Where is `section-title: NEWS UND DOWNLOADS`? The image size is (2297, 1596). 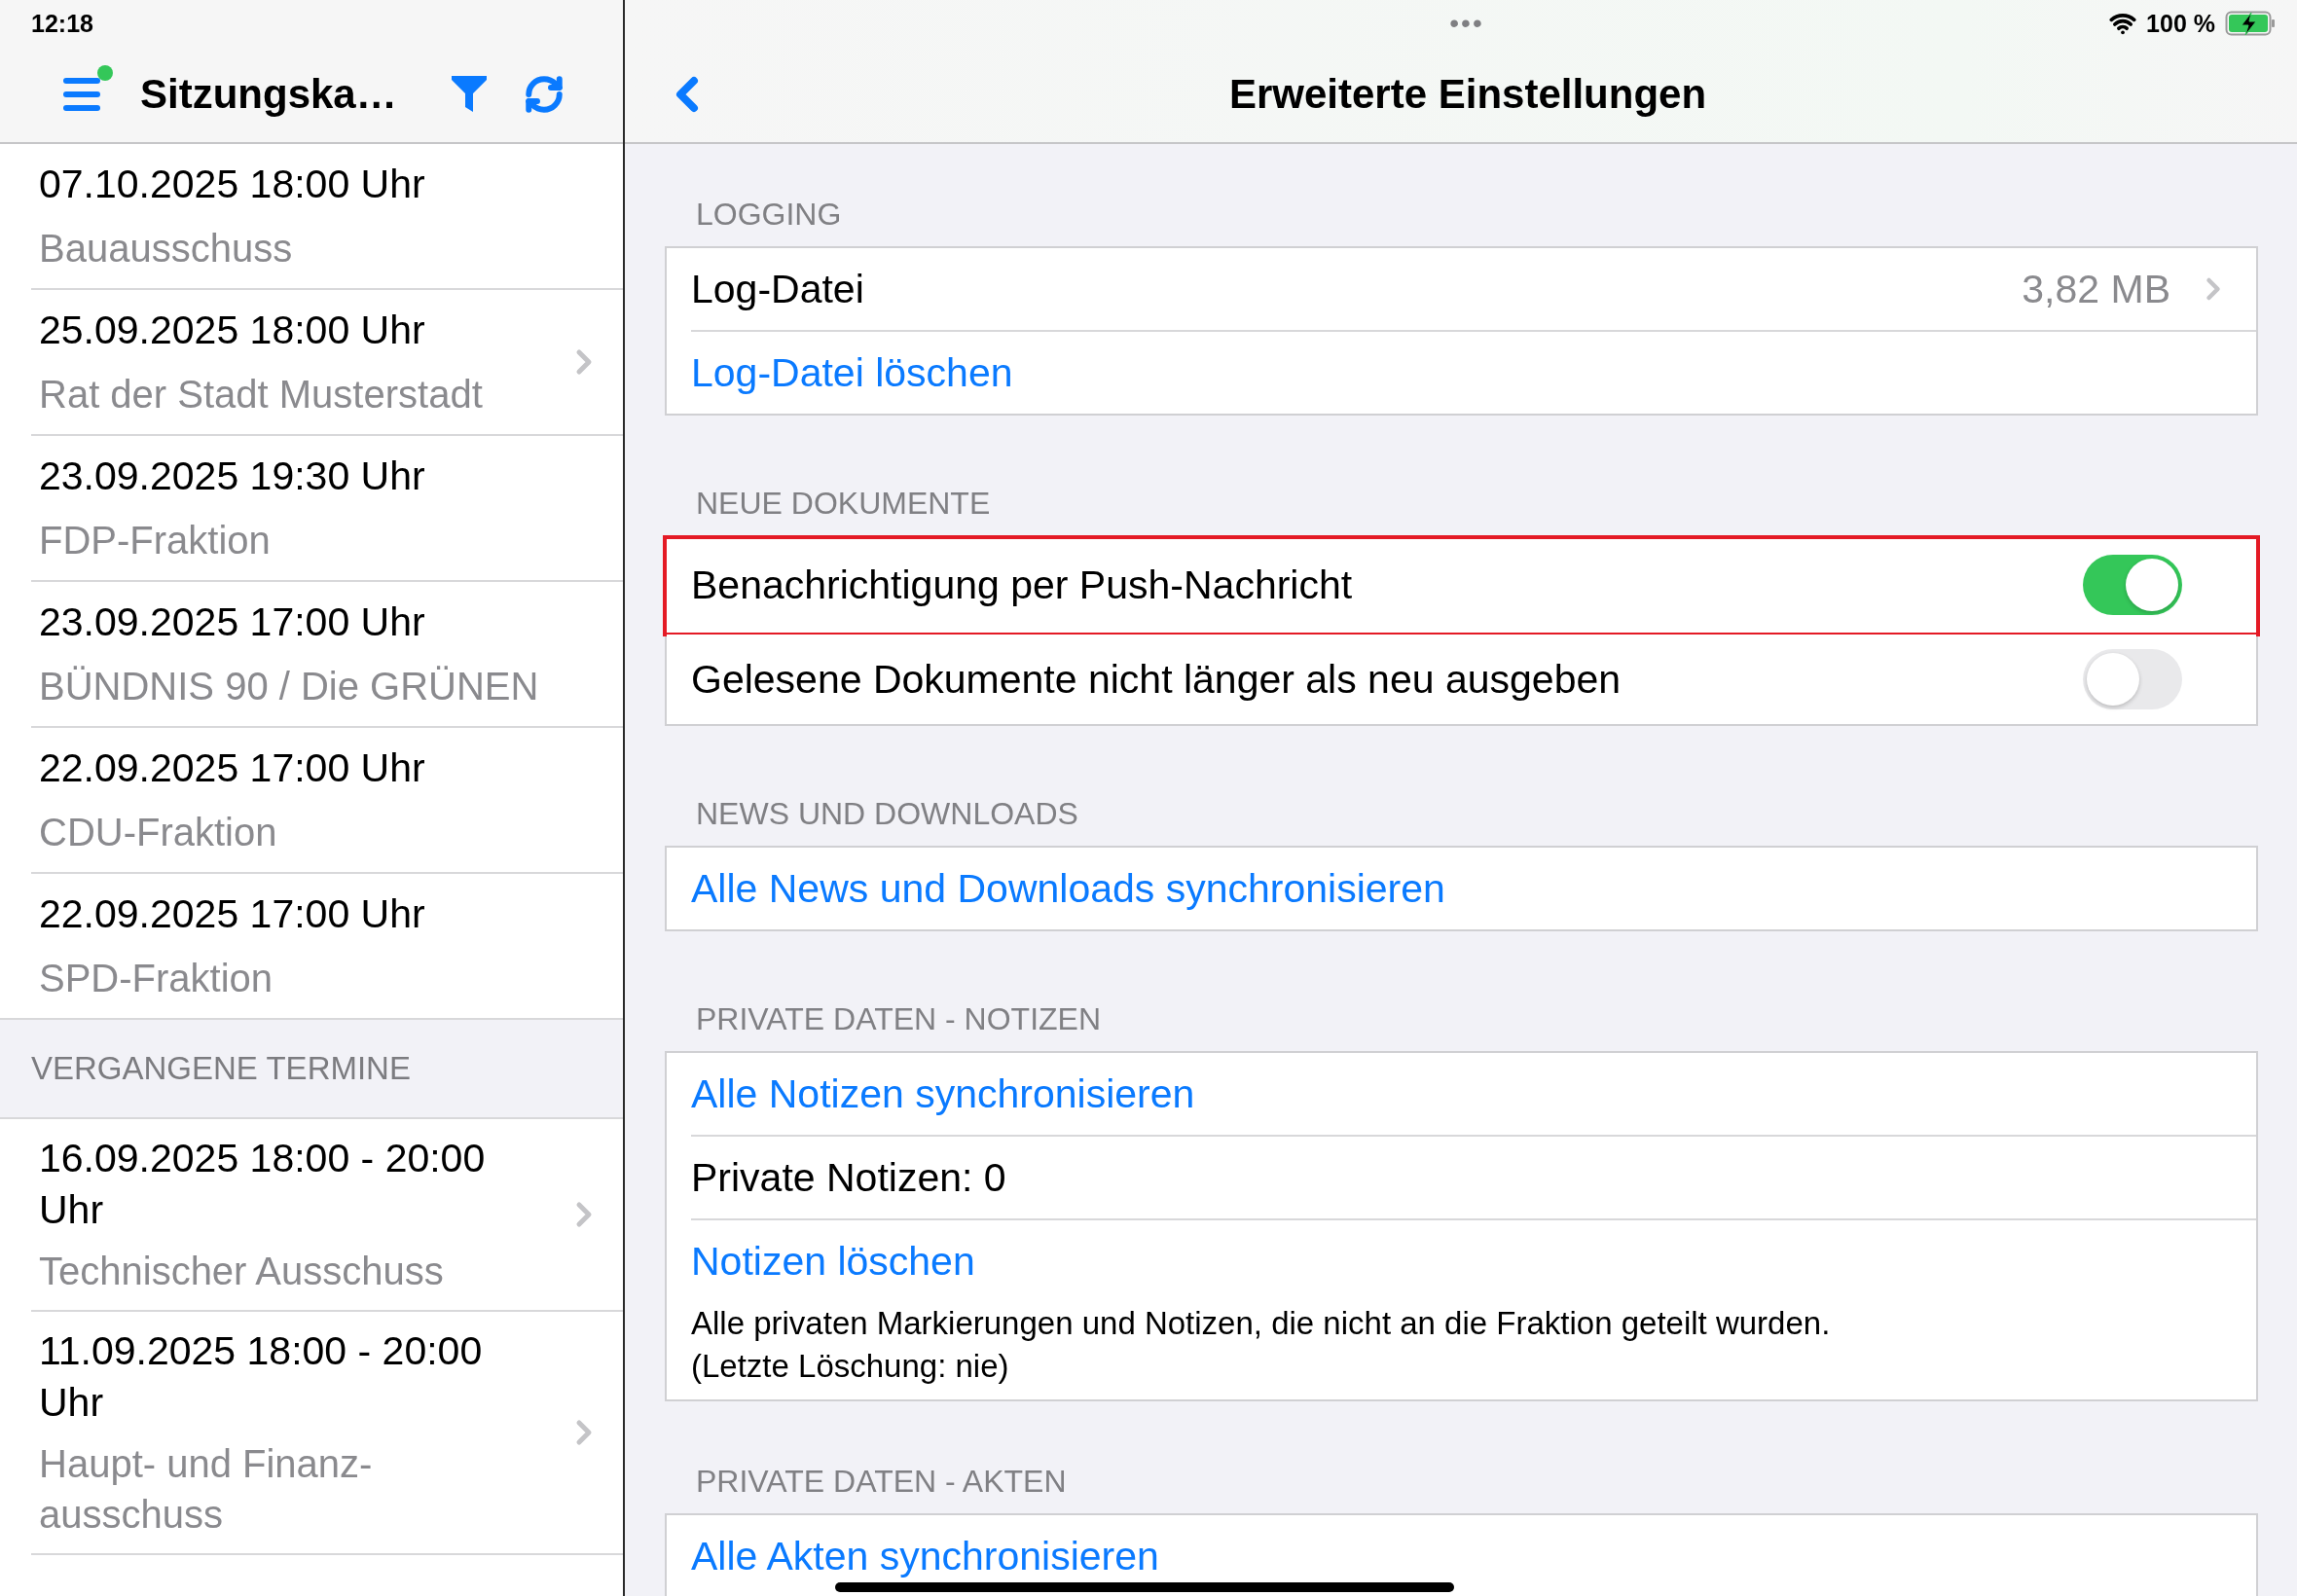
section-title: NEWS UND DOWNLOADS is located at coordinates (887, 815).